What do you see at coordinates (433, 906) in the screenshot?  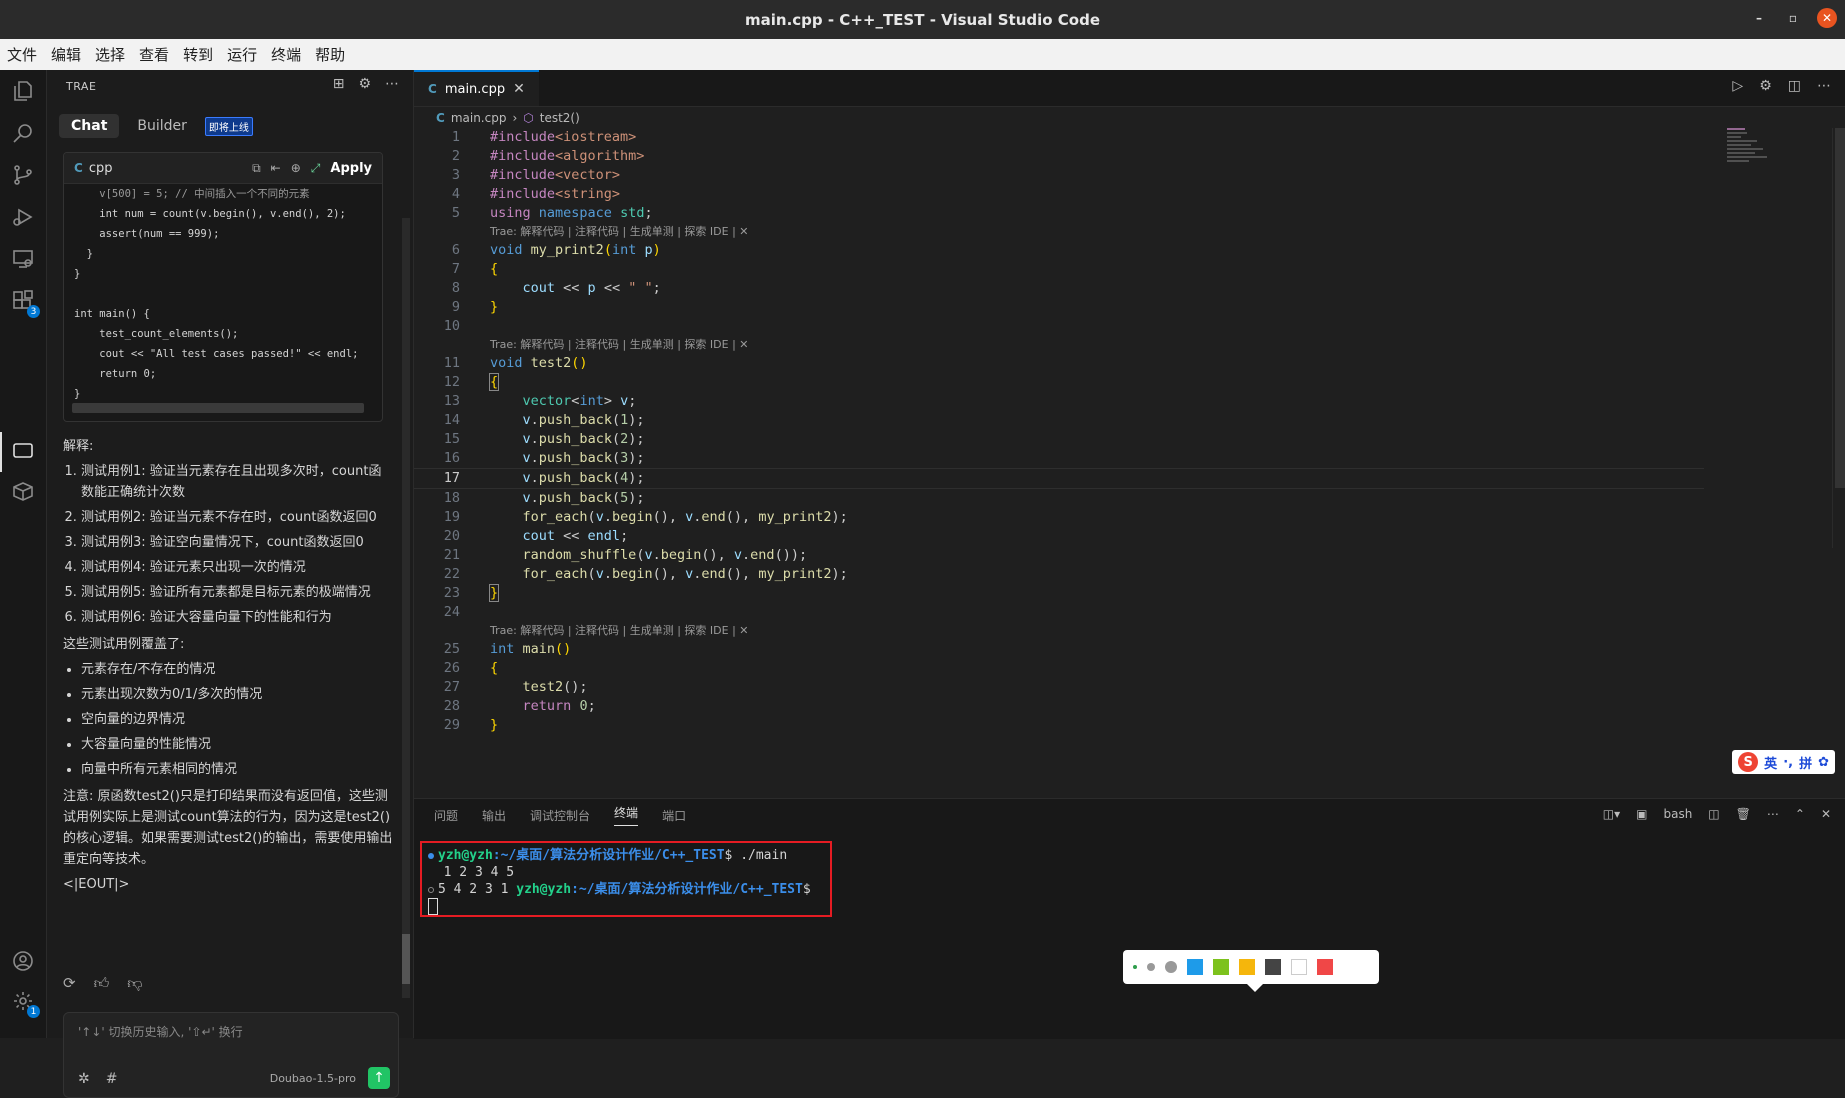 I see `terminal-cursor` at bounding box center [433, 906].